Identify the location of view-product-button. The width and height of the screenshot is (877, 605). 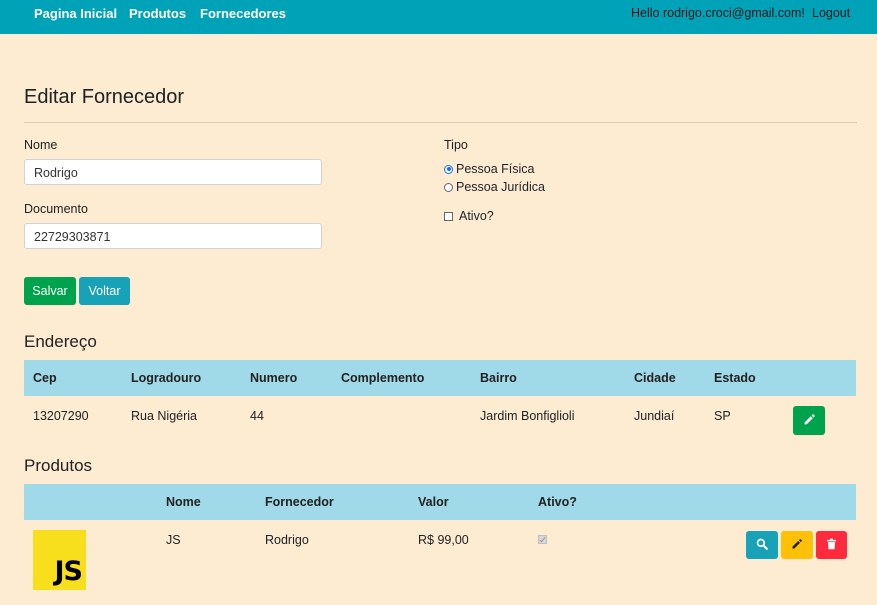
(762, 545).